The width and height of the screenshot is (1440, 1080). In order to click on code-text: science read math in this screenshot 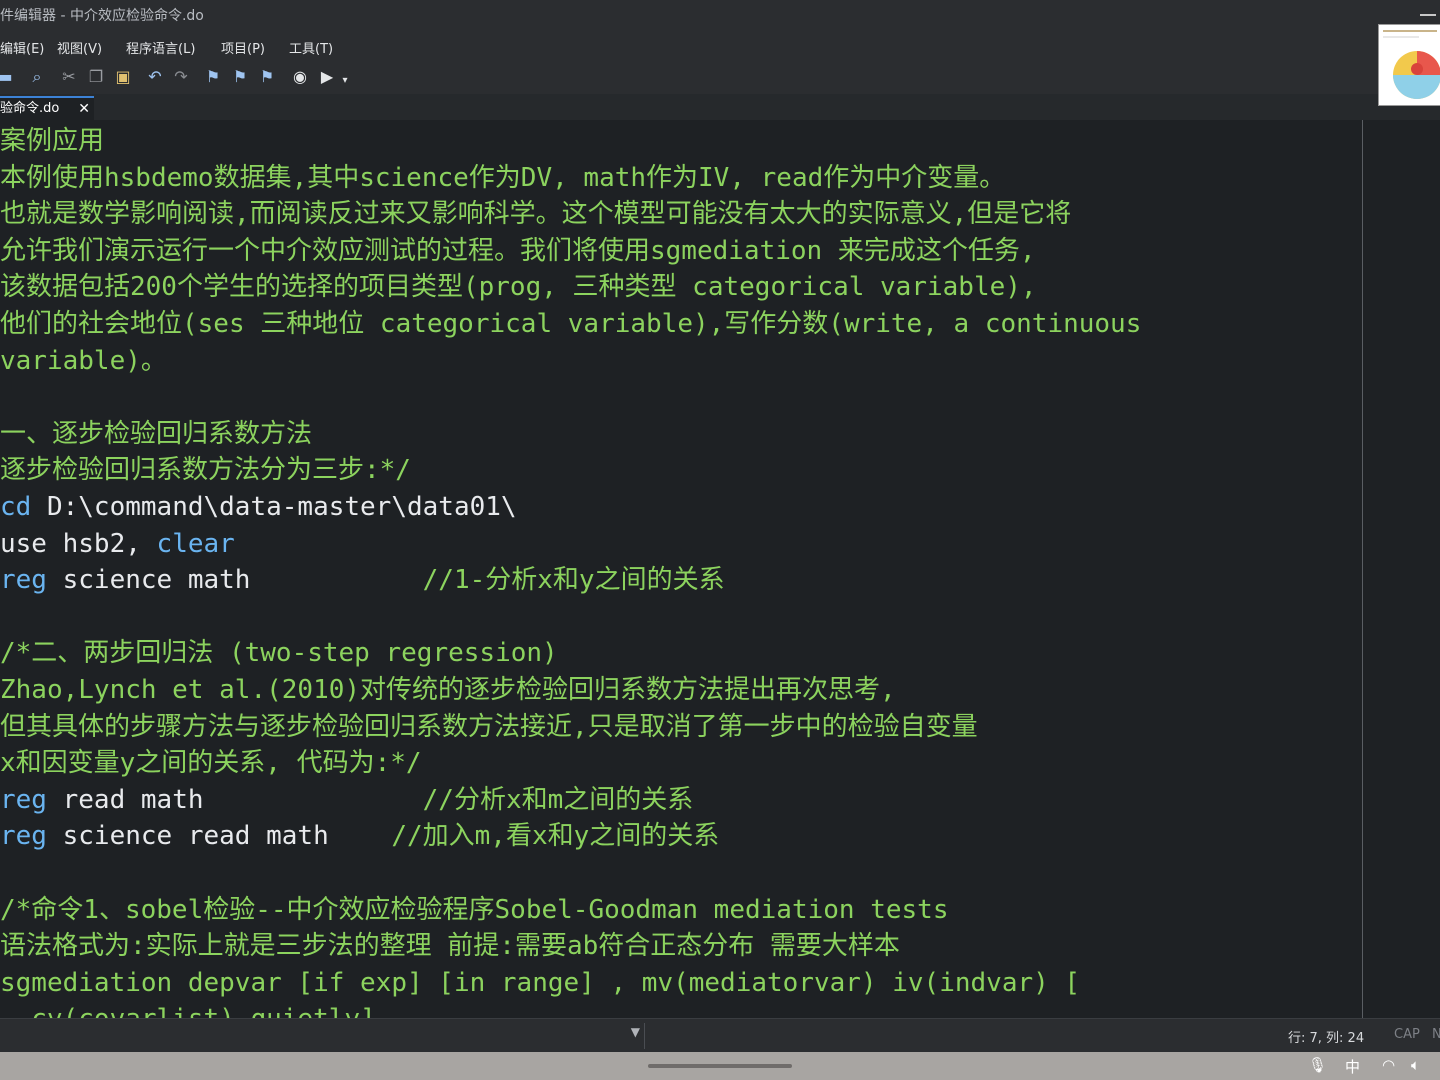, I will do `click(219, 836)`.